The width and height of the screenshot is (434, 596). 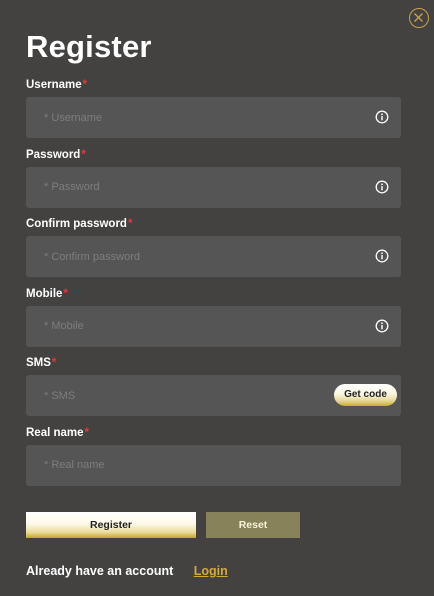 I want to click on confirm-password-label: Confirm password*, so click(x=79, y=224).